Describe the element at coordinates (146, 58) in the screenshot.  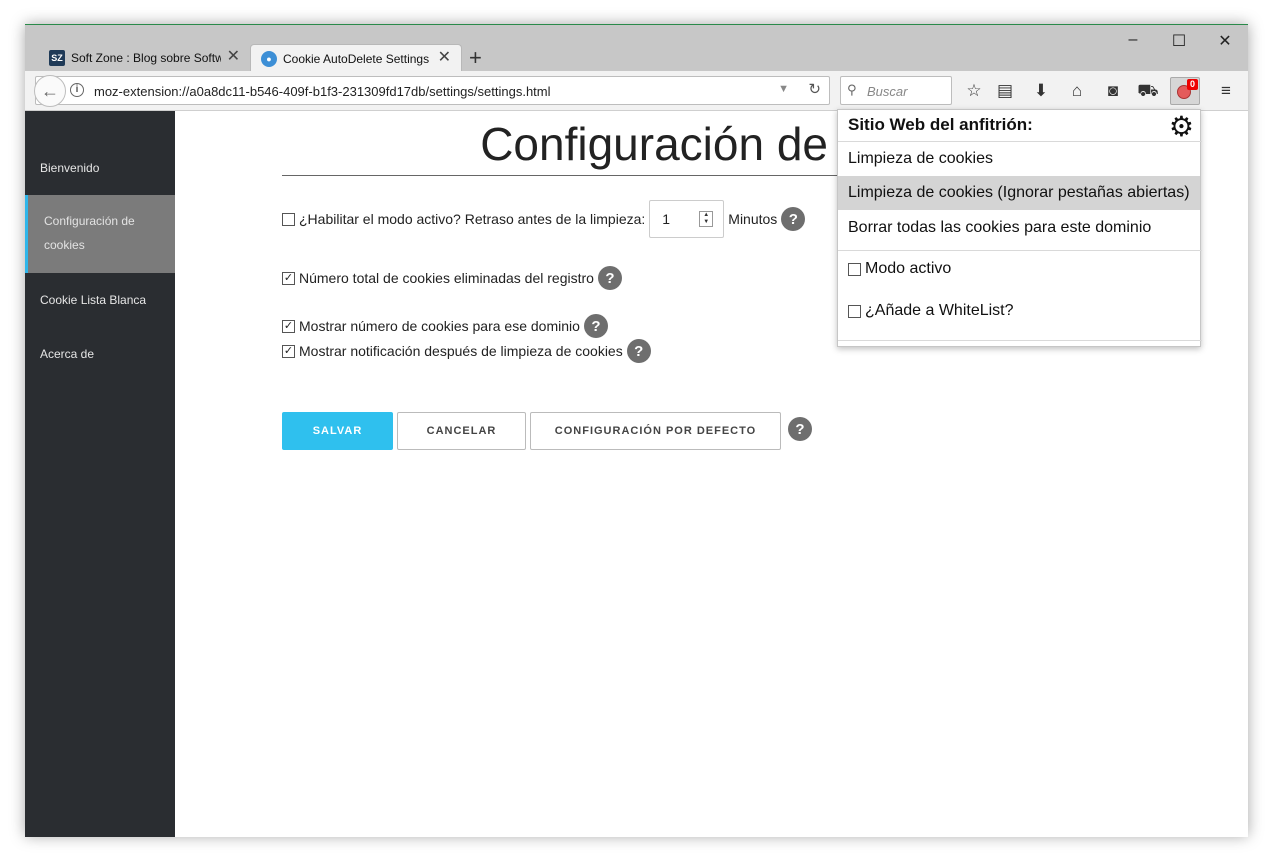
I see `tab-title: Soft Zone : Blog sobre Softw` at that location.